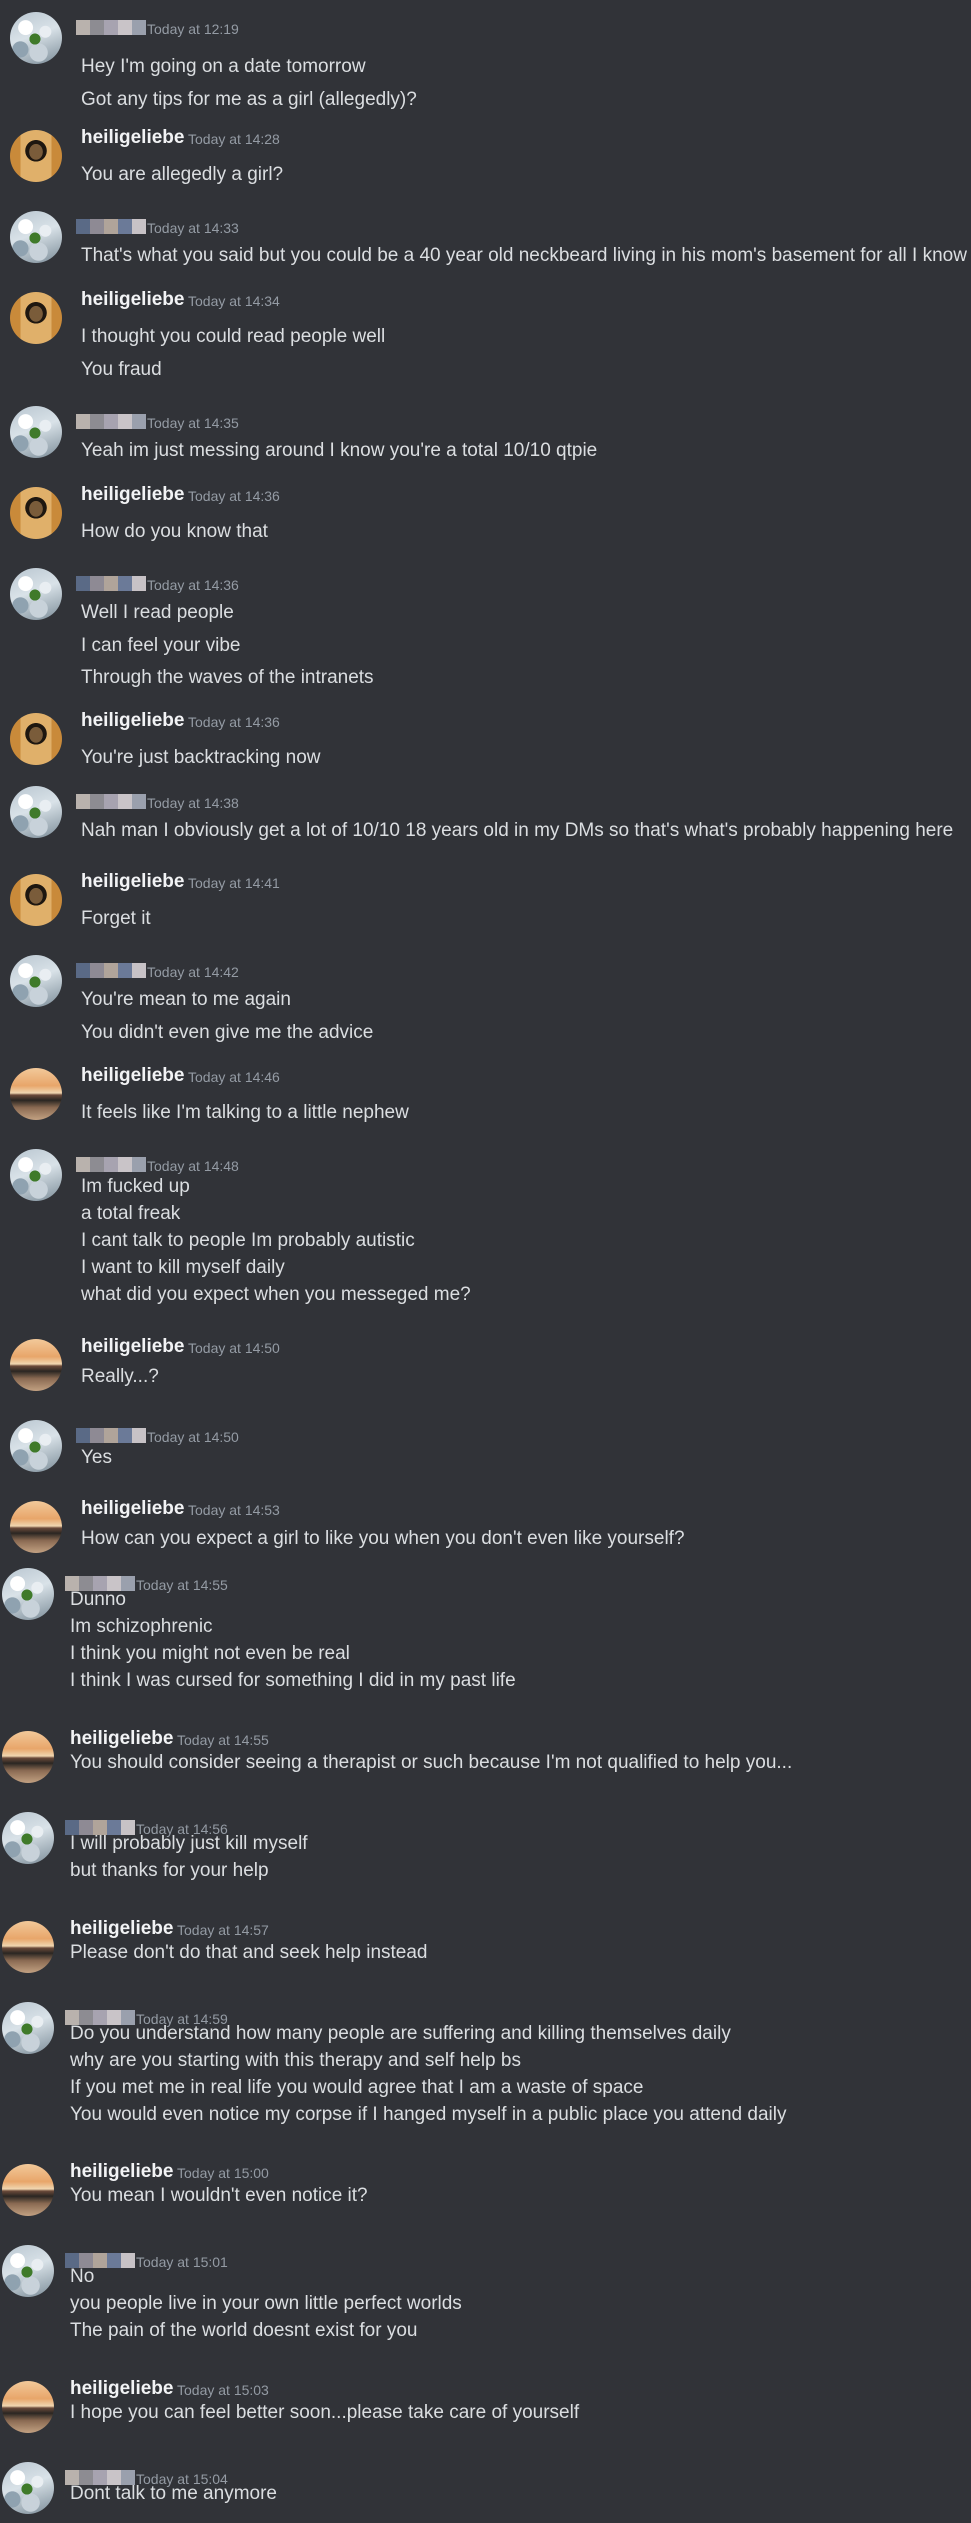  I want to click on timestamp: Today at 14:34, so click(234, 301).